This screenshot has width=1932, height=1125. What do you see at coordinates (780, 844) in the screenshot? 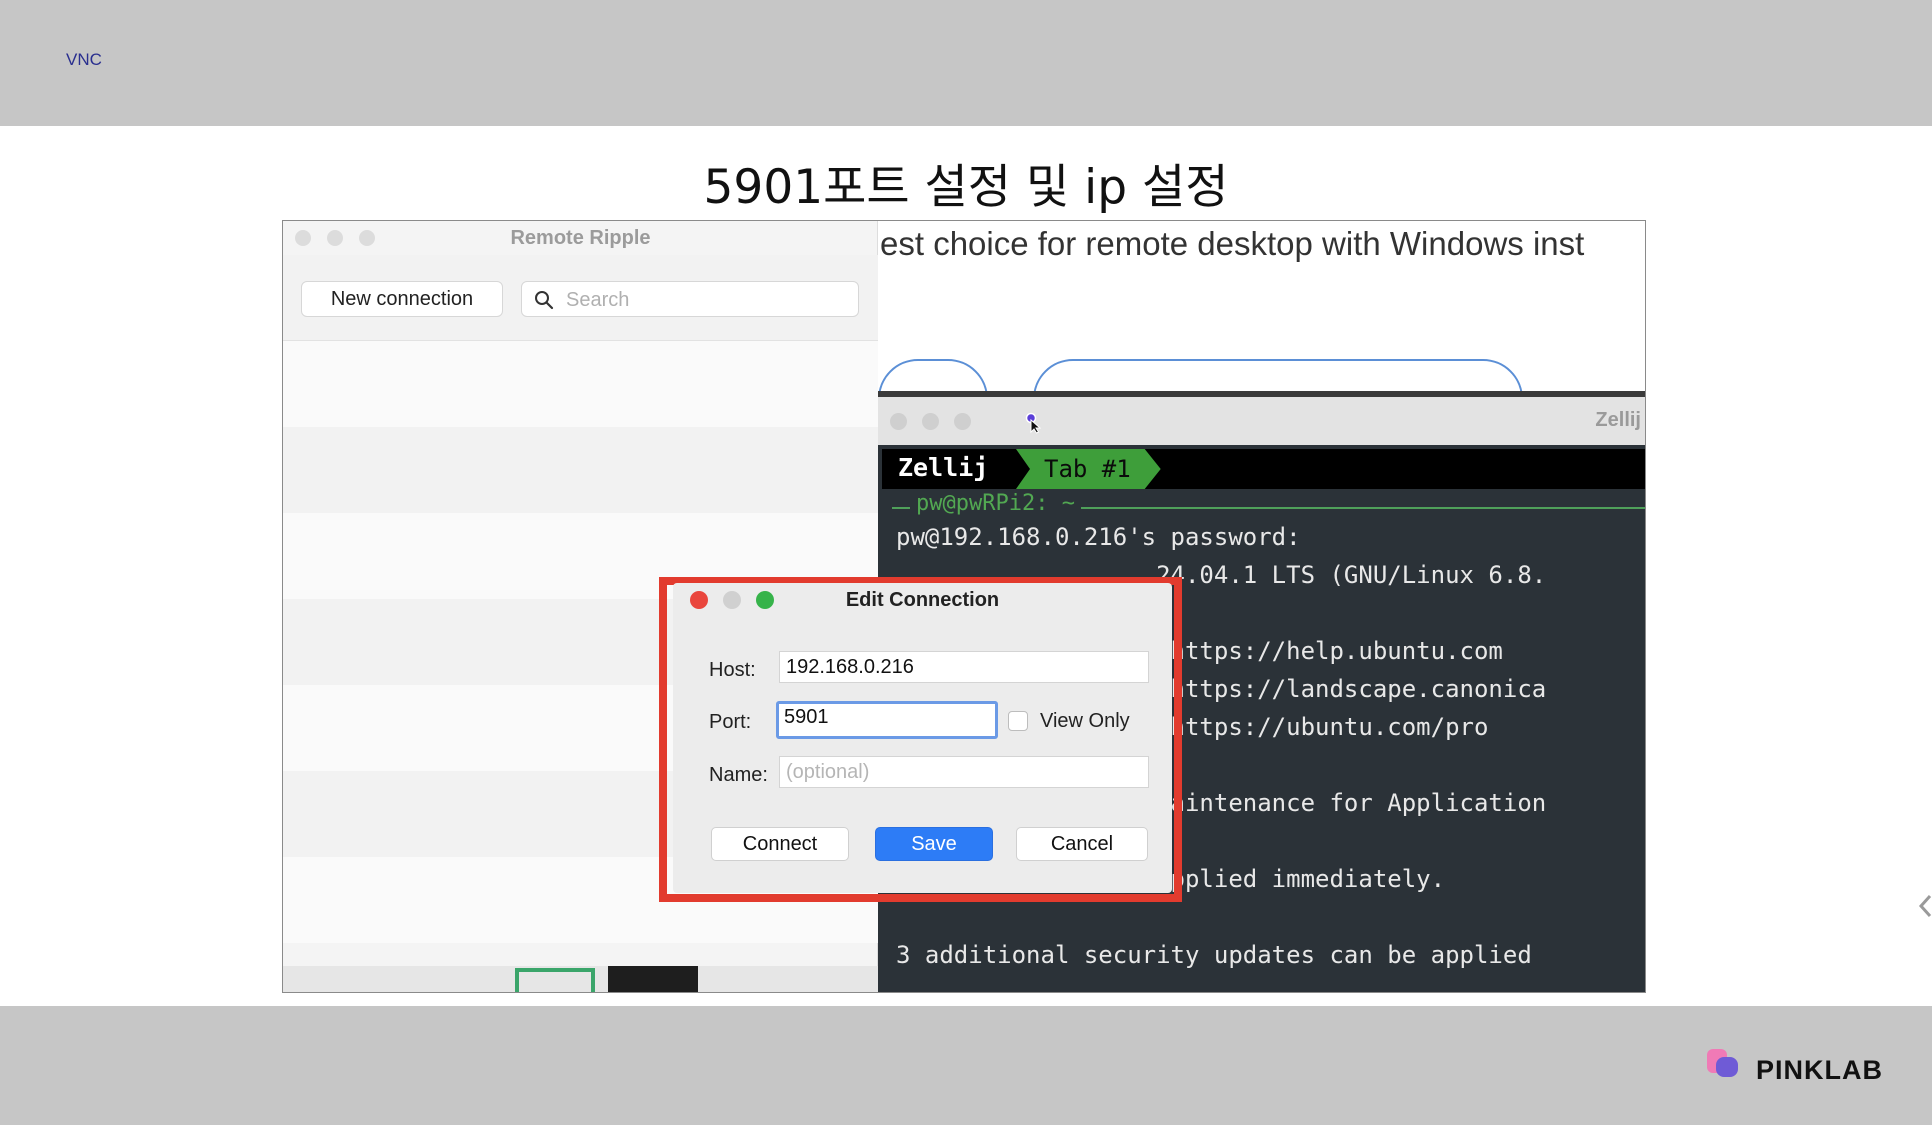
I see `connect-button: Connect` at bounding box center [780, 844].